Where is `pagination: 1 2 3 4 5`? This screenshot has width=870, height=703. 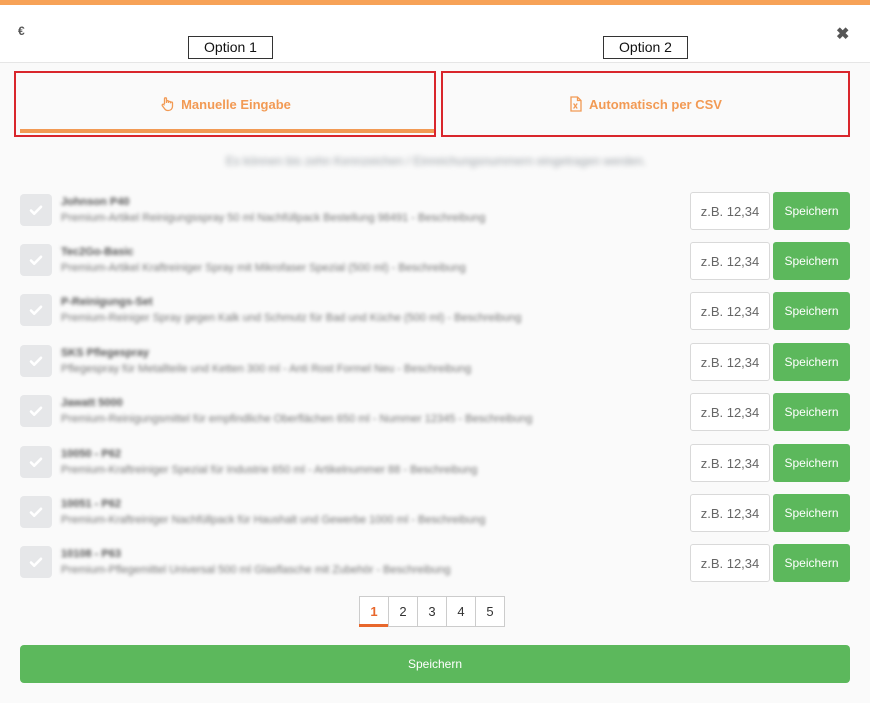 pagination: 1 2 3 4 5 is located at coordinates (432, 611).